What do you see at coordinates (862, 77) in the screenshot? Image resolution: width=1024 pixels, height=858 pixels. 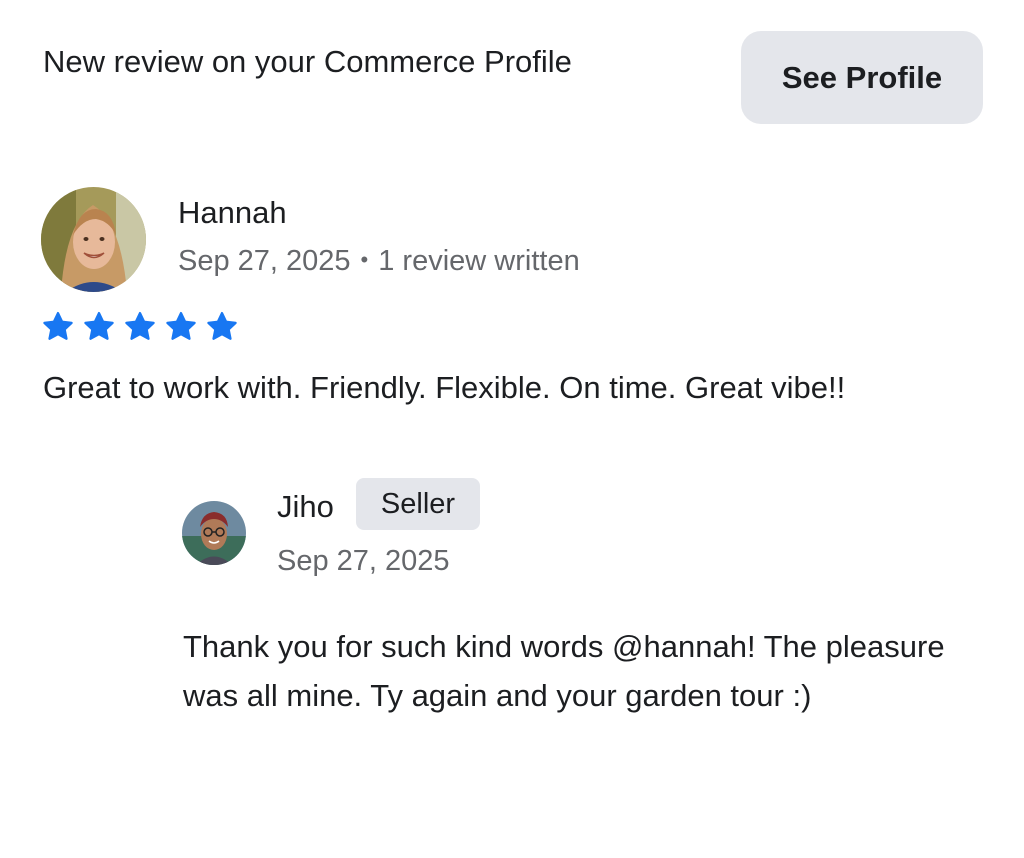 I see `see-profile-button: See Profile` at bounding box center [862, 77].